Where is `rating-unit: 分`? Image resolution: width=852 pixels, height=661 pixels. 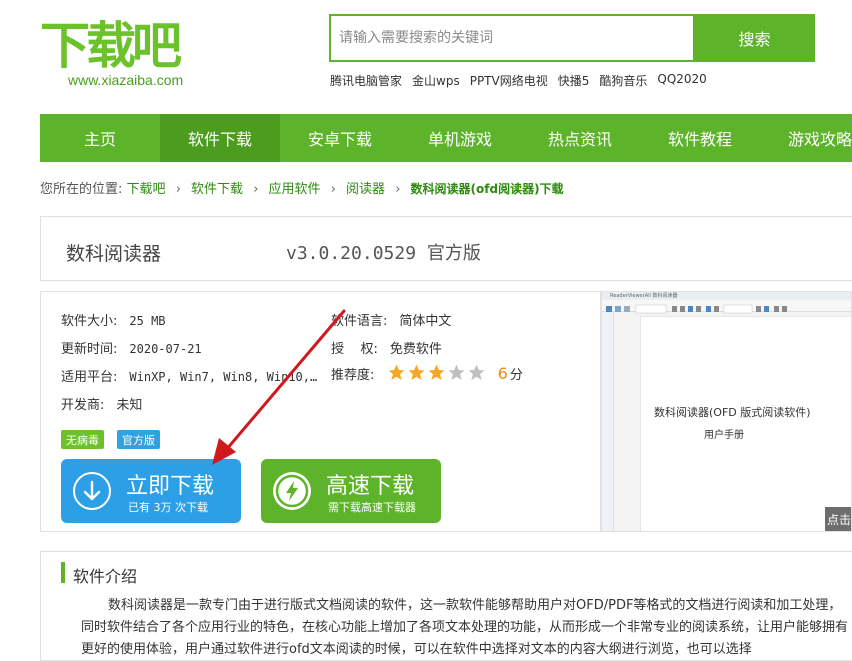
rating-unit: 分 is located at coordinates (516, 375).